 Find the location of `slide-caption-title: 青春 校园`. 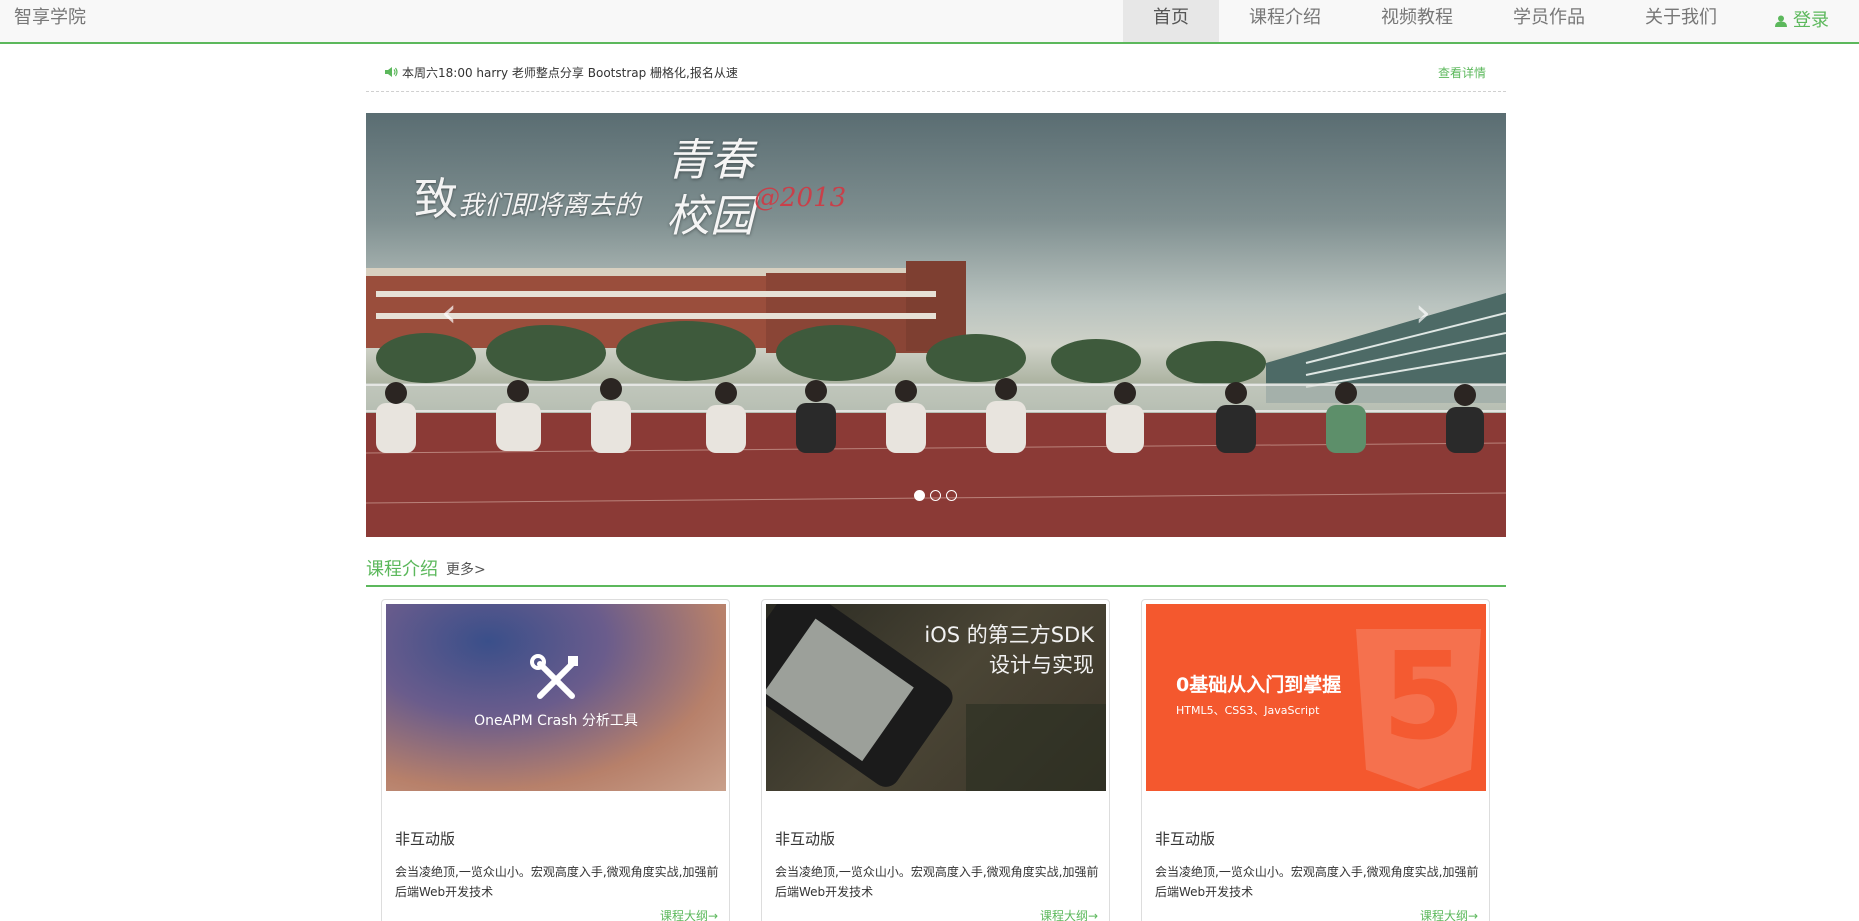

slide-caption-title: 青春 校园 is located at coordinates (710, 189).